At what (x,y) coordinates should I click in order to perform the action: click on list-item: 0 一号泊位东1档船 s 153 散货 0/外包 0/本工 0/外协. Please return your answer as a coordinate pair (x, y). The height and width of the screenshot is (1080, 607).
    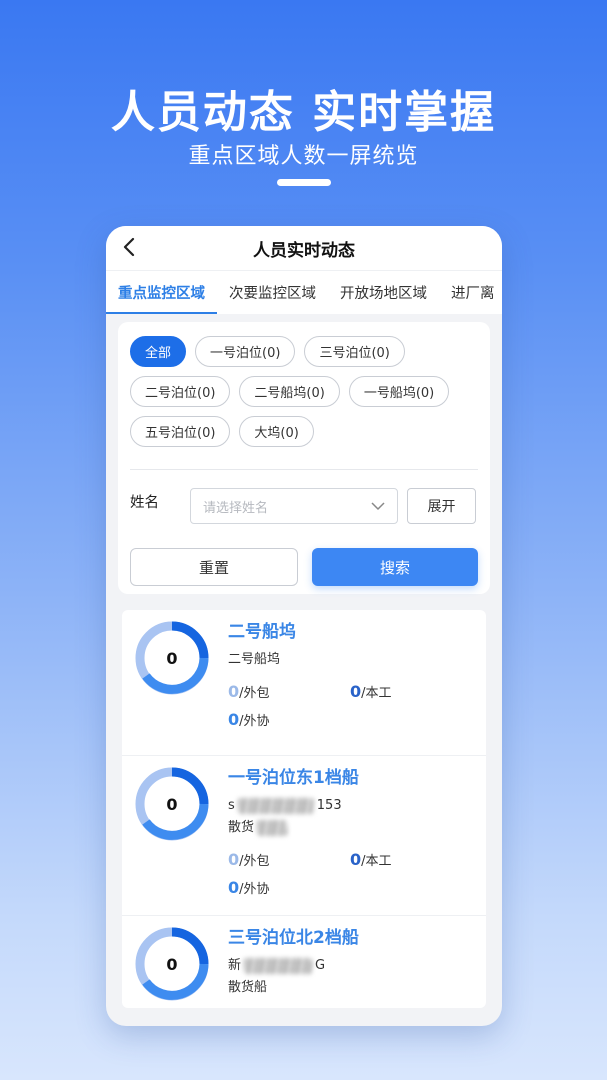
    Looking at the image, I should click on (304, 836).